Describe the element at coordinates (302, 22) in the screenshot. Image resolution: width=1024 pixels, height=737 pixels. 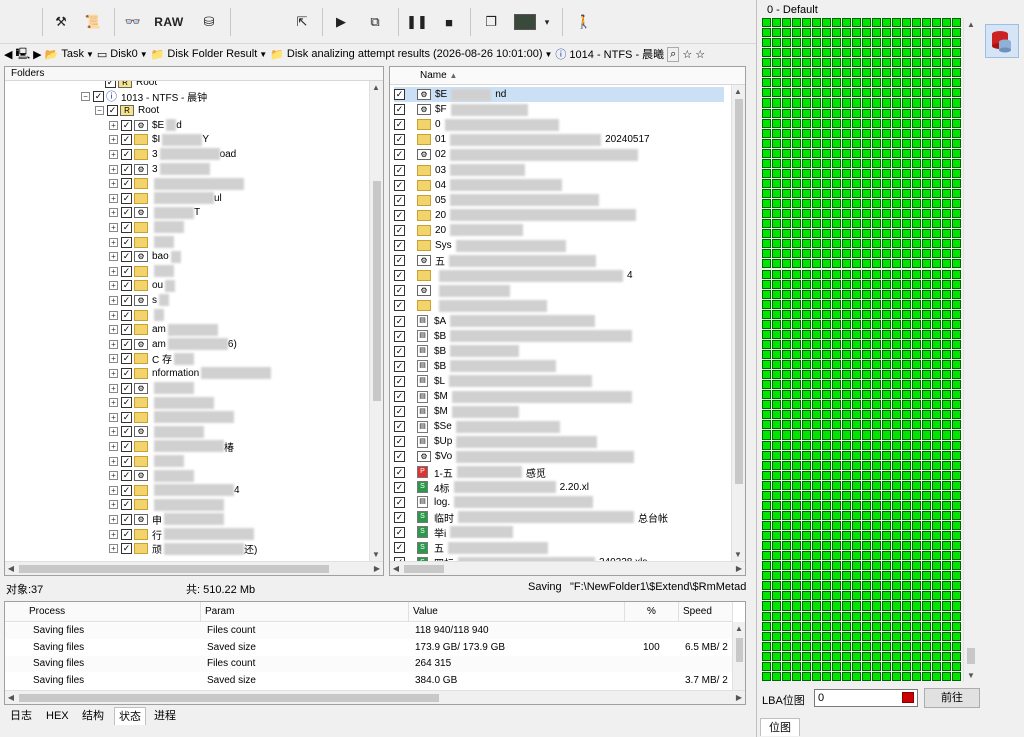
I see `export-icon: ⇱` at that location.